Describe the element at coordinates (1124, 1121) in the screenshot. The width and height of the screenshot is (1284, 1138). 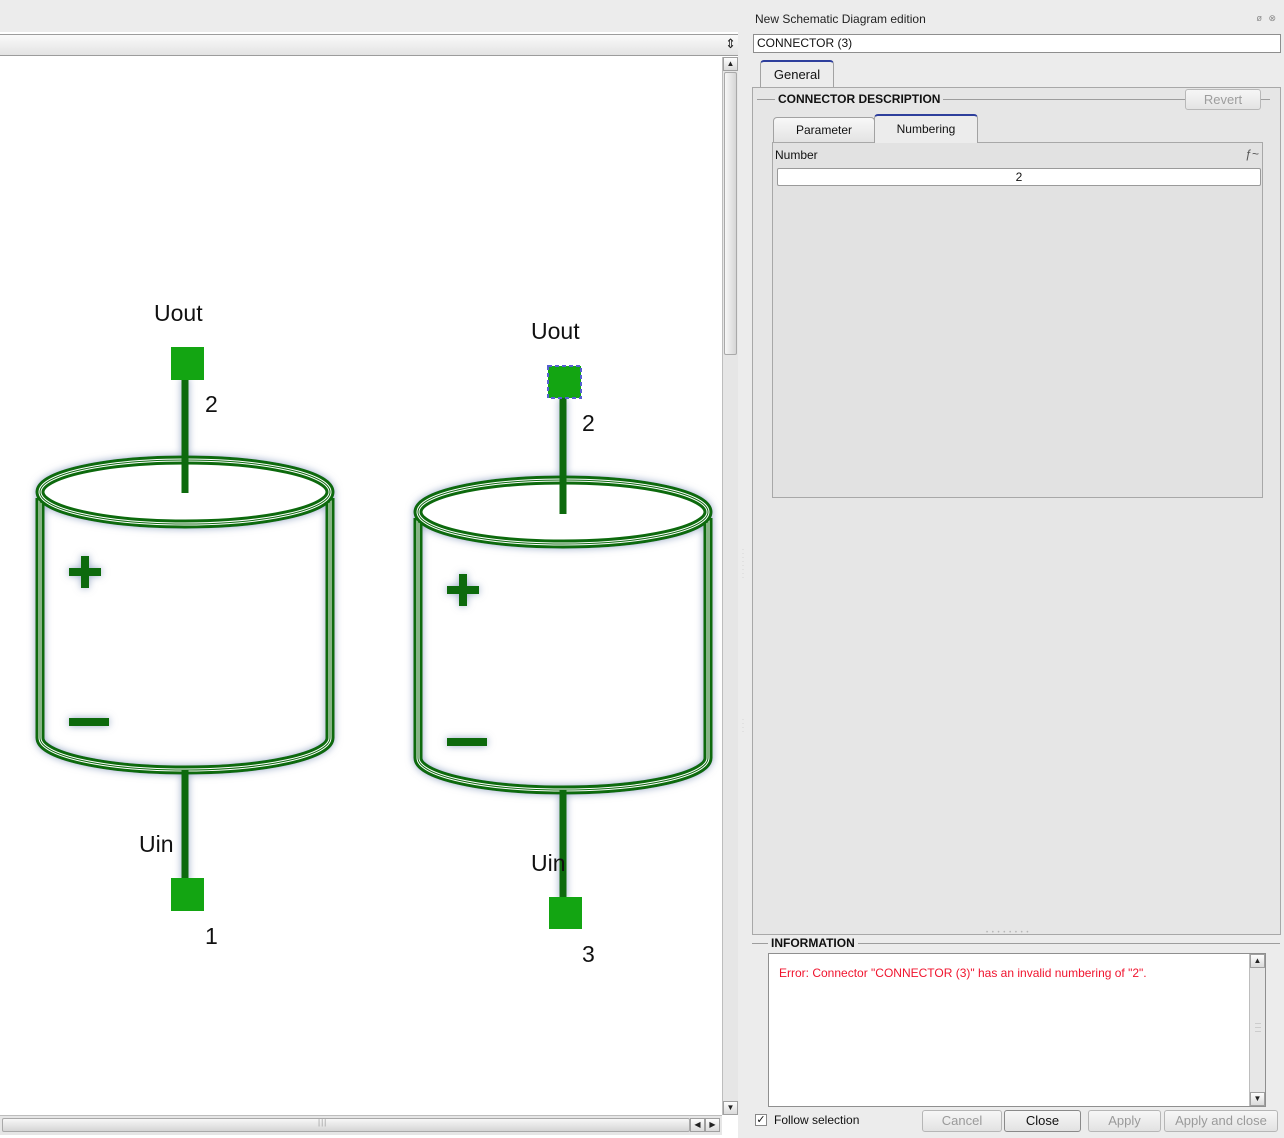
I see `apply-button: Apply` at that location.